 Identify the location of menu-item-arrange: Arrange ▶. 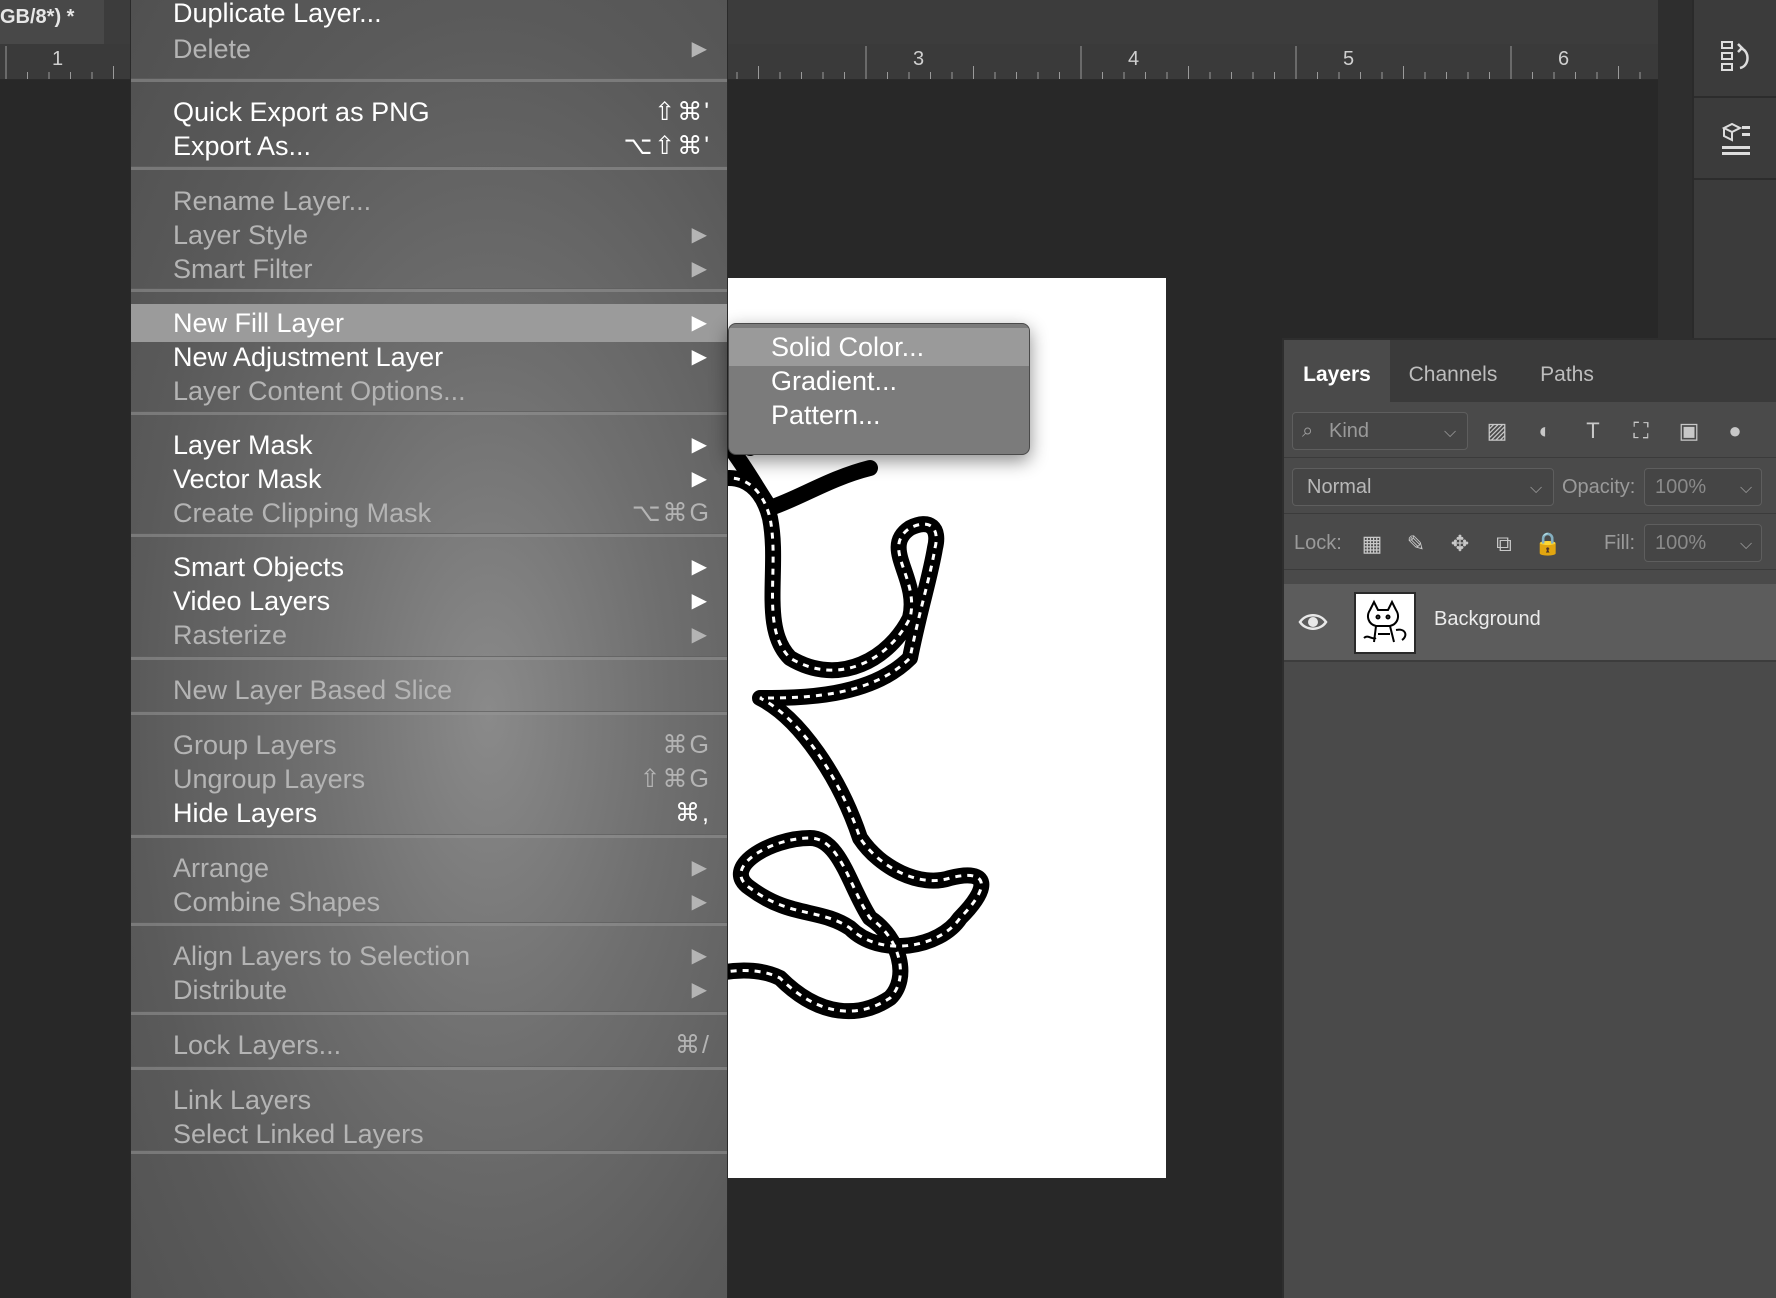
(429, 868).